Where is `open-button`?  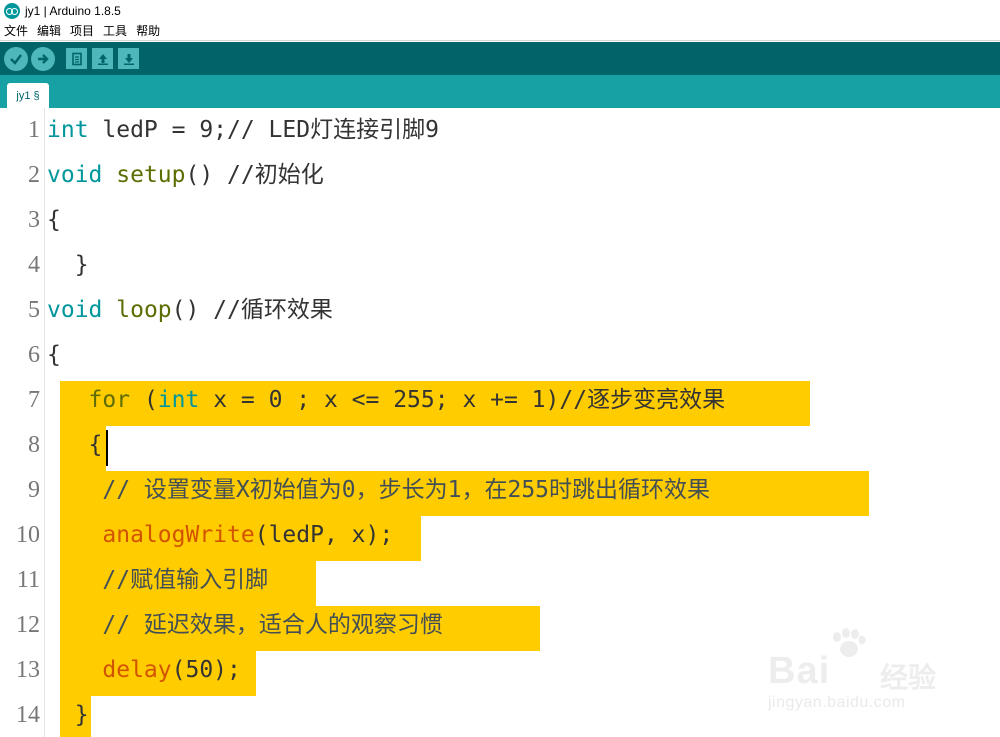
open-button is located at coordinates (102, 58).